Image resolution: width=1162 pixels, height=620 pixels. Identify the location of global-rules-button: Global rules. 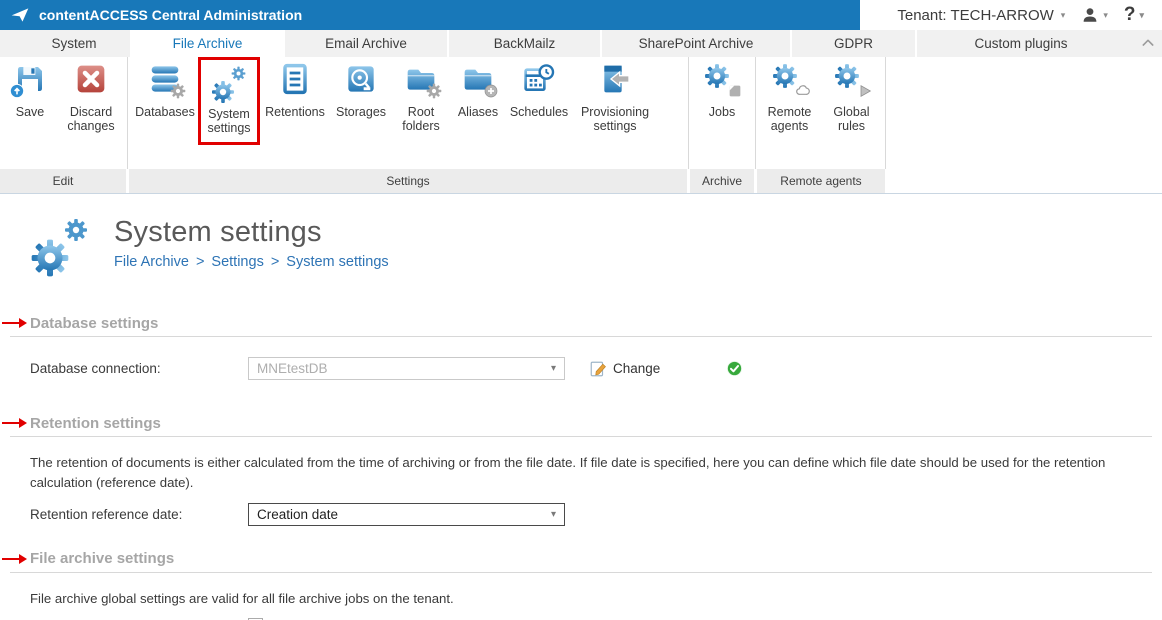
(852, 97).